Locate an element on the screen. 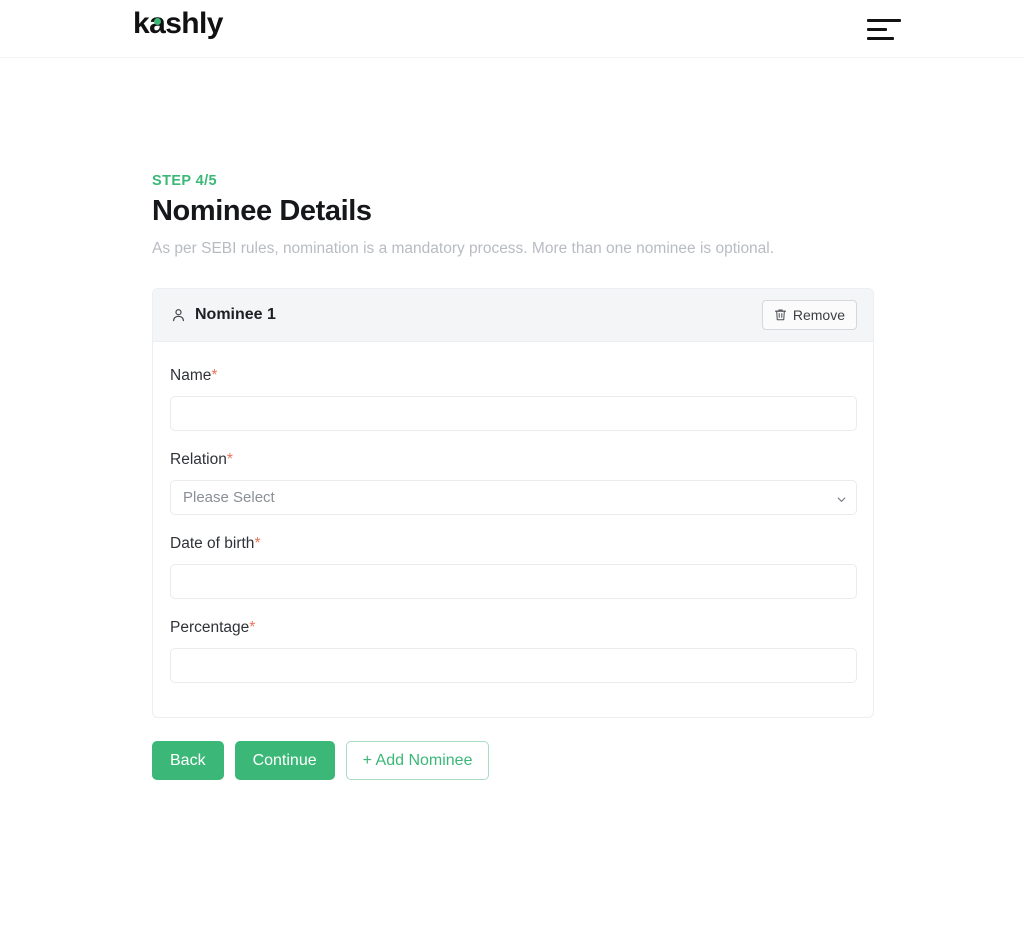  brand-letter-a: a is located at coordinates (157, 24).